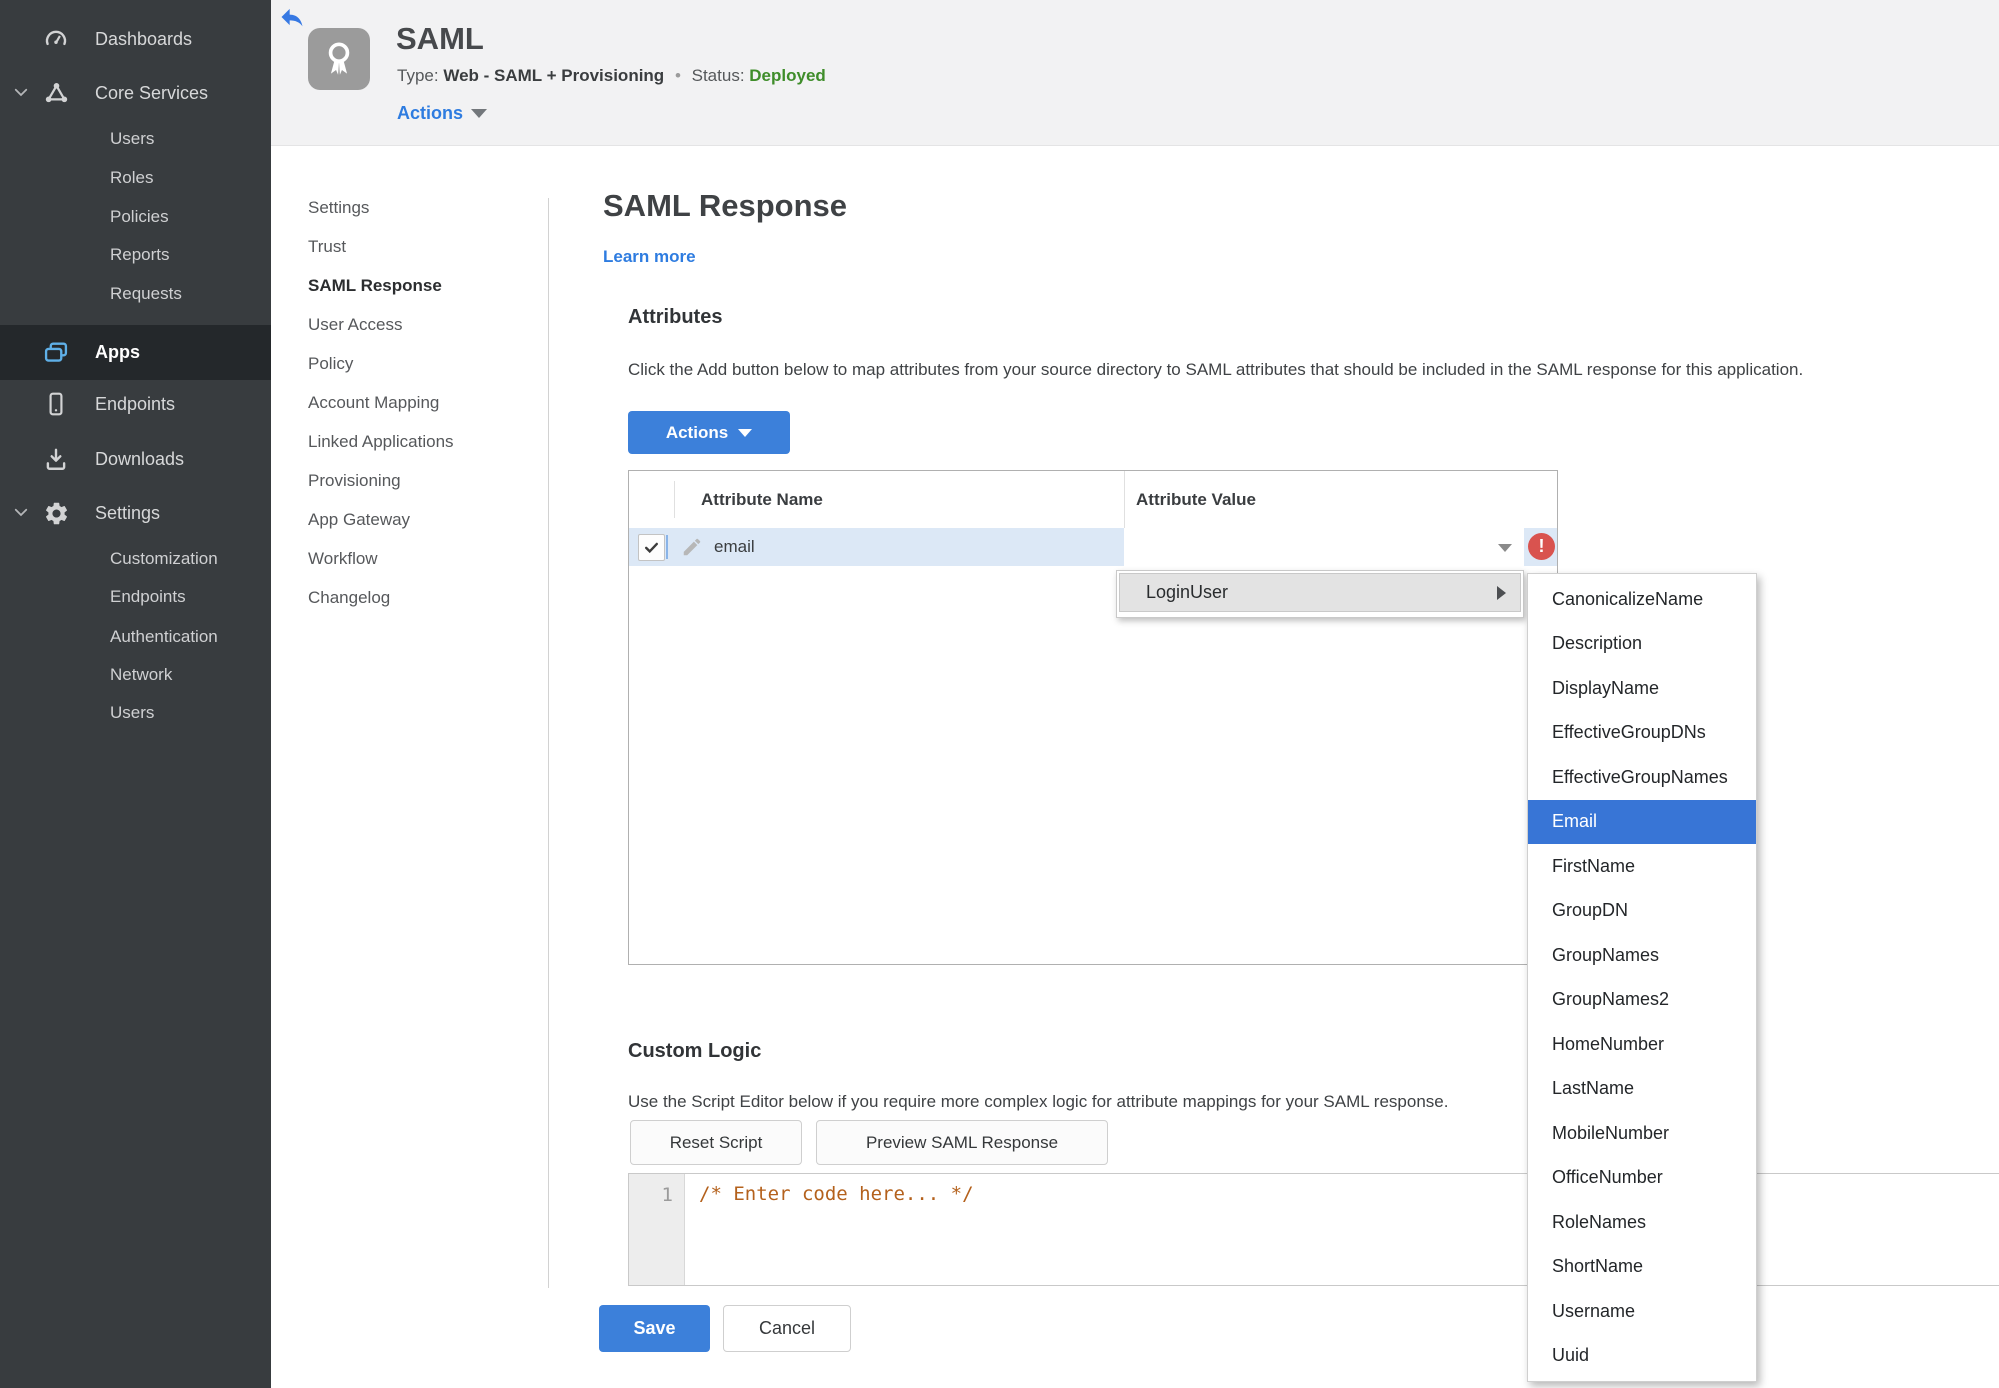 Image resolution: width=1999 pixels, height=1388 pixels. What do you see at coordinates (339, 59) in the screenshot?
I see `saml-app-icon` at bounding box center [339, 59].